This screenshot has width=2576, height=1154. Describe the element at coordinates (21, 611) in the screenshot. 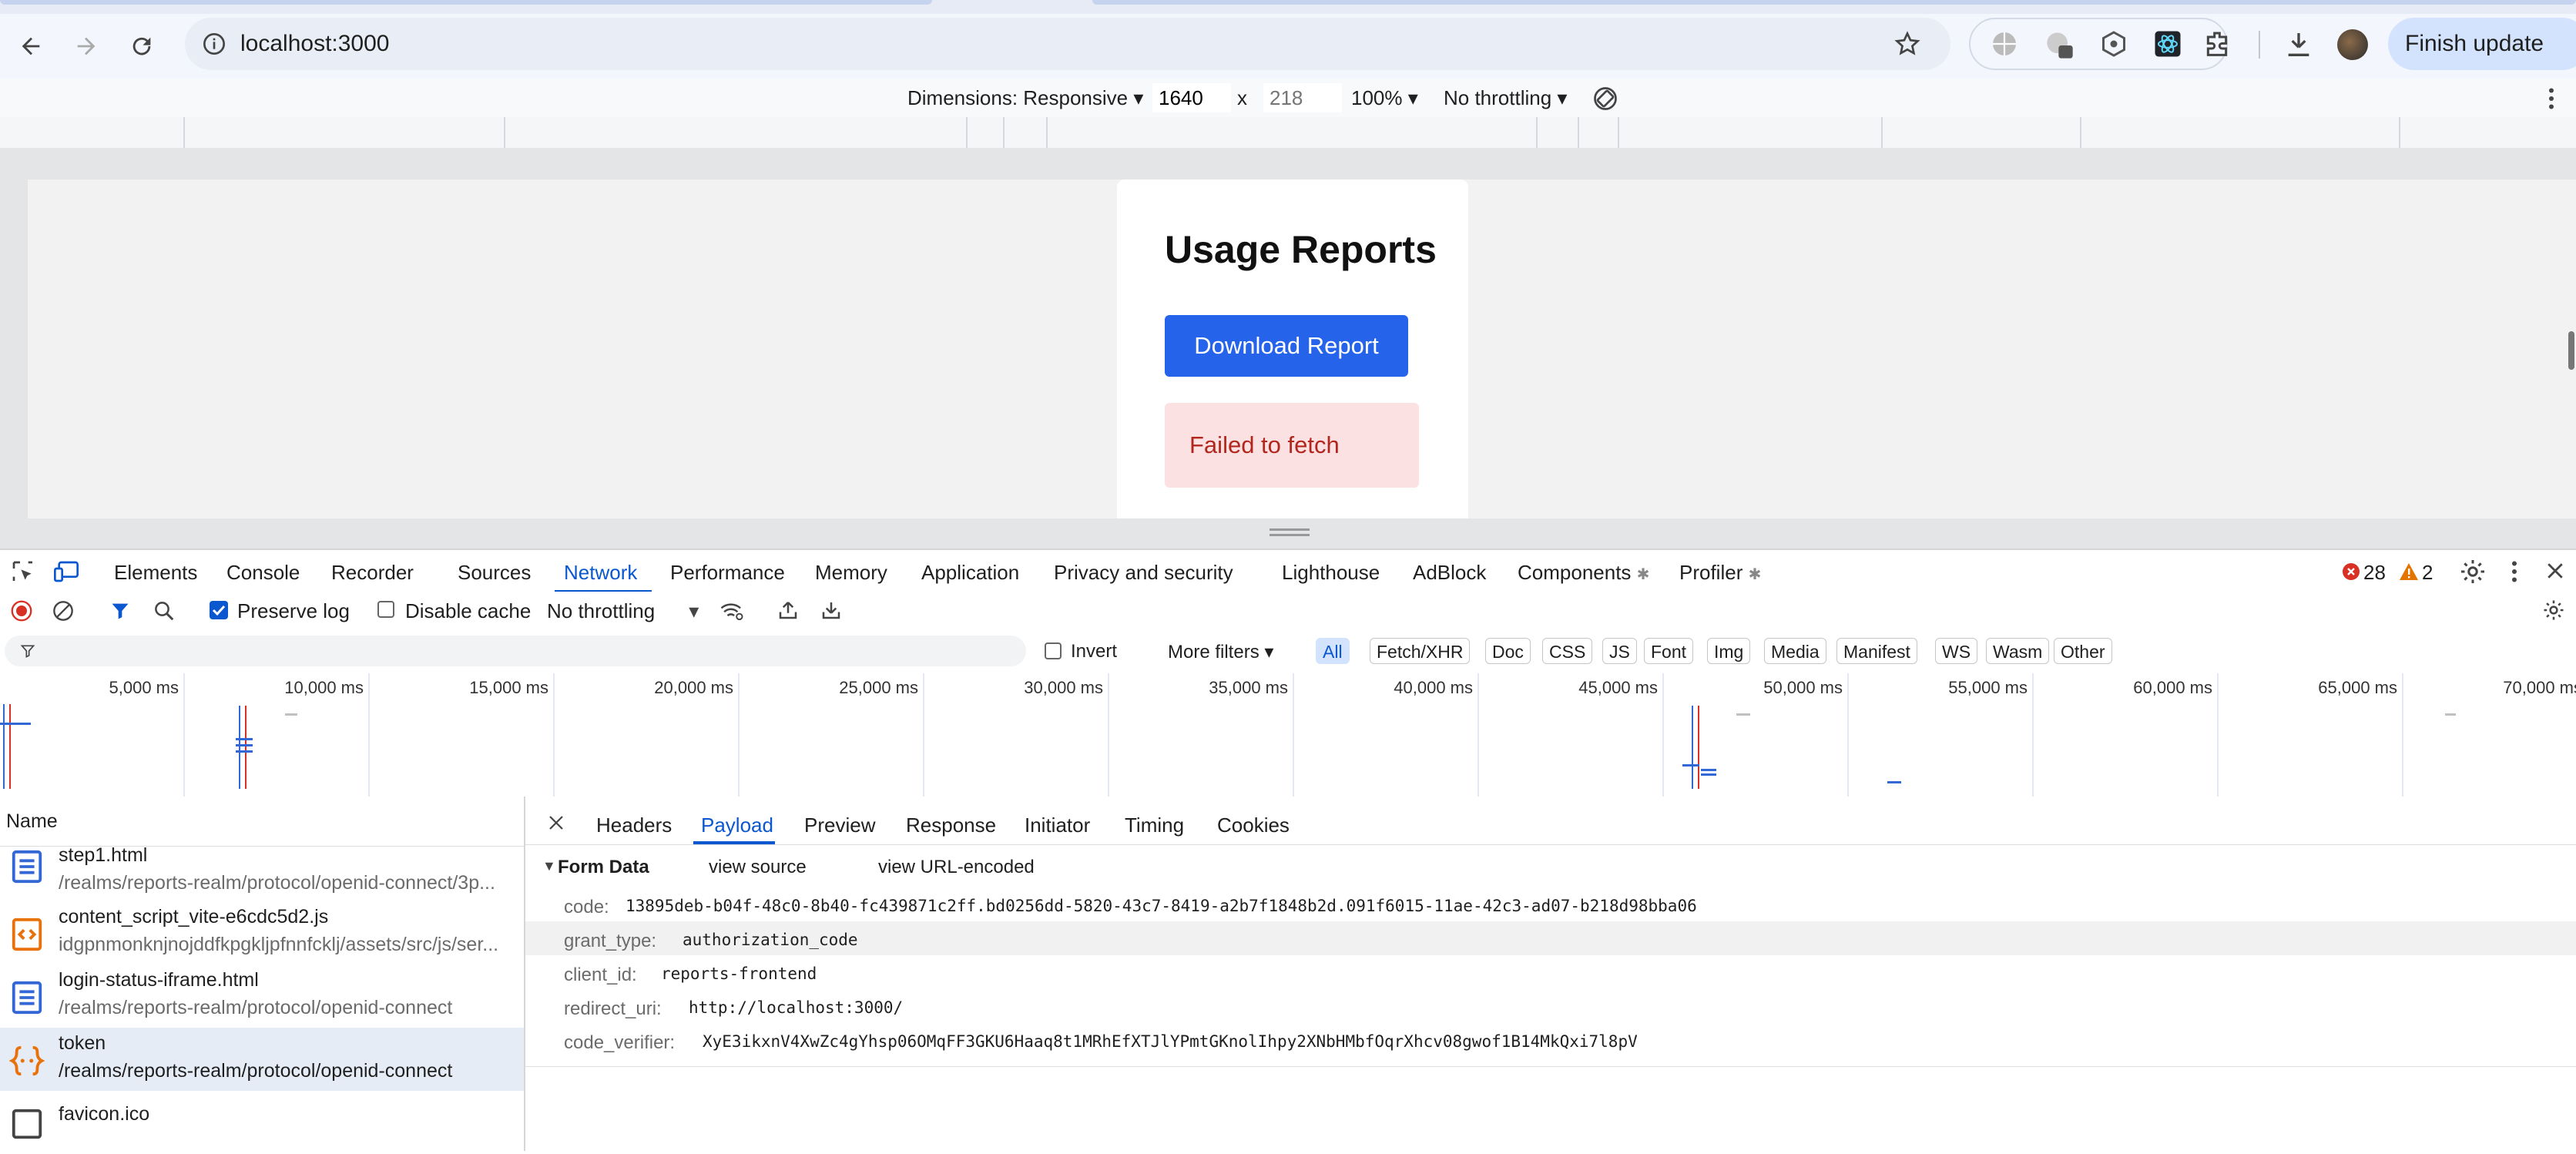

I see `stop-recording-icon` at that location.